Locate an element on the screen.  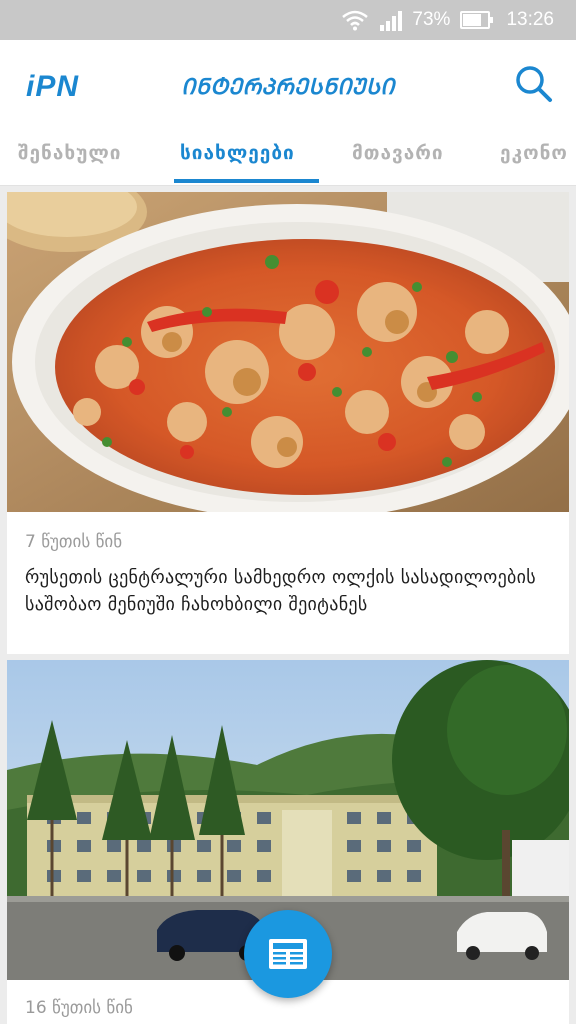
wifi-icon is located at coordinates (355, 20).